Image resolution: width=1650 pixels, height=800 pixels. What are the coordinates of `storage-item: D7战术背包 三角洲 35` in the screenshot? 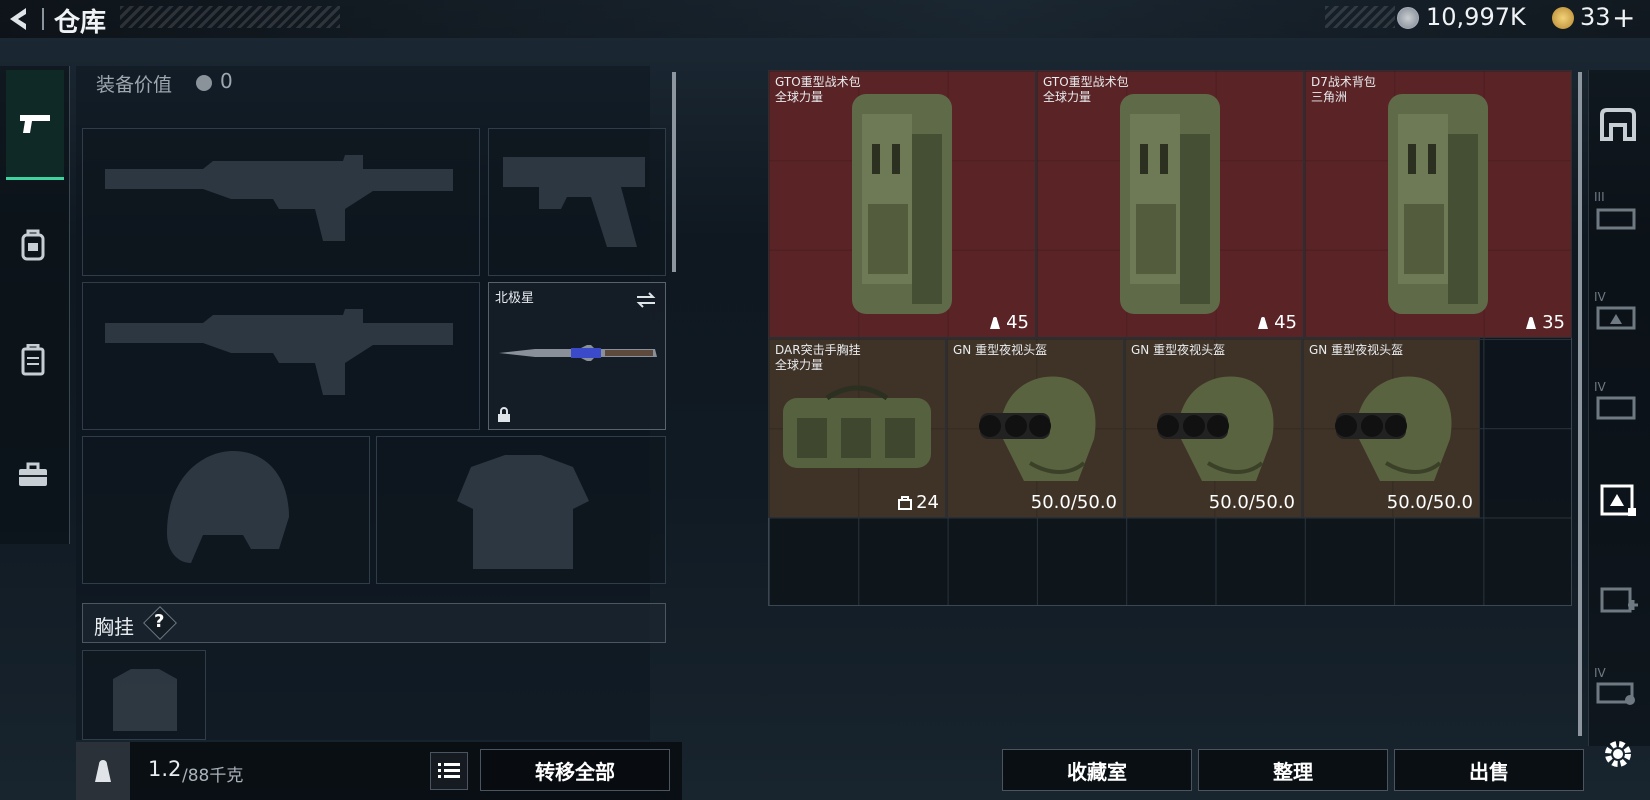 It's located at (1438, 204).